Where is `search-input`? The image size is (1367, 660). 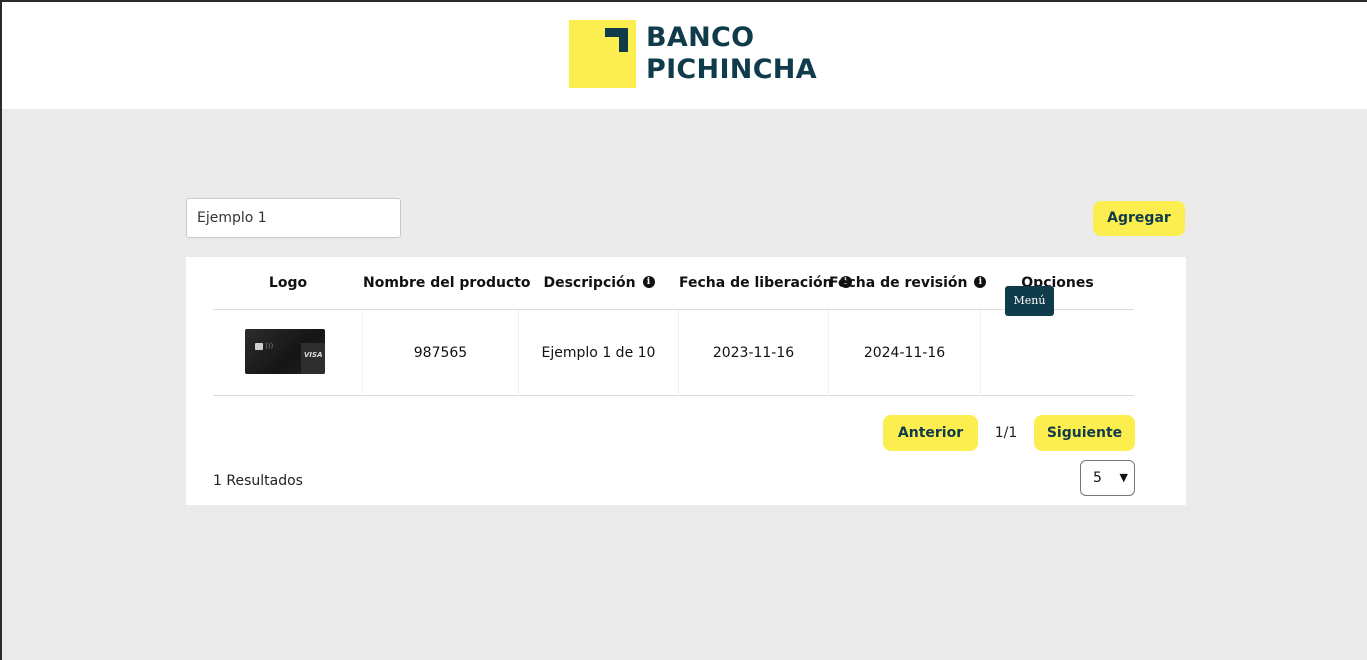
search-input is located at coordinates (293, 218).